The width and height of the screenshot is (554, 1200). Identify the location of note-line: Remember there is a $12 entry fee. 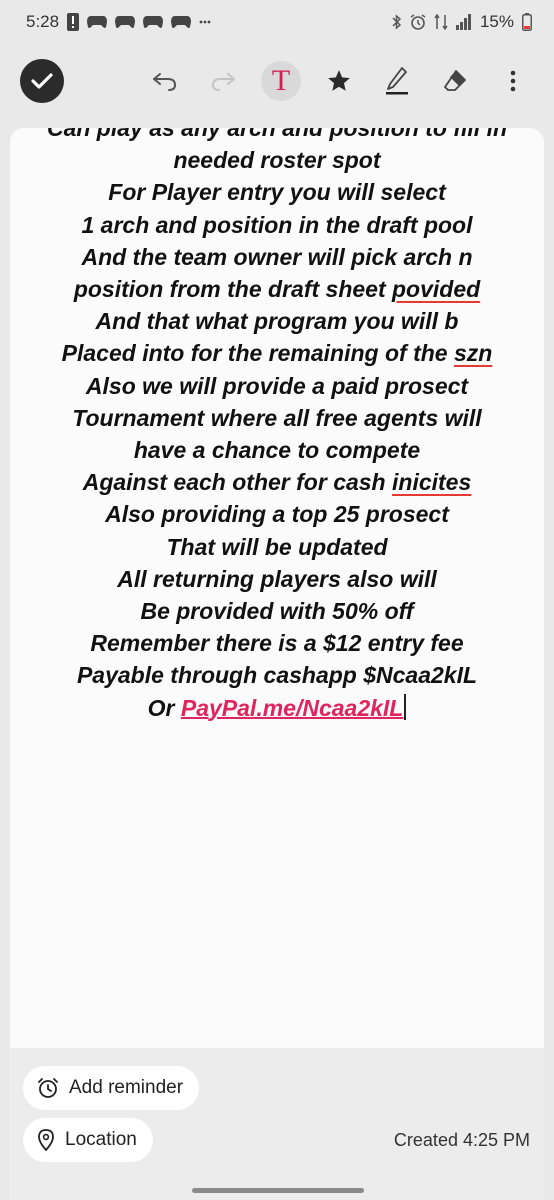
(277, 643).